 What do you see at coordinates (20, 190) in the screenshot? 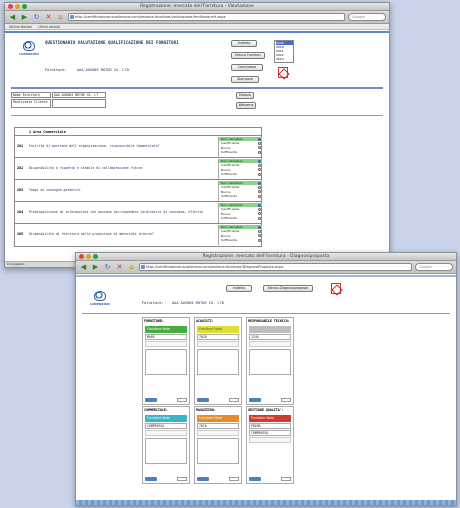
I see `question-code: 203` at bounding box center [20, 190].